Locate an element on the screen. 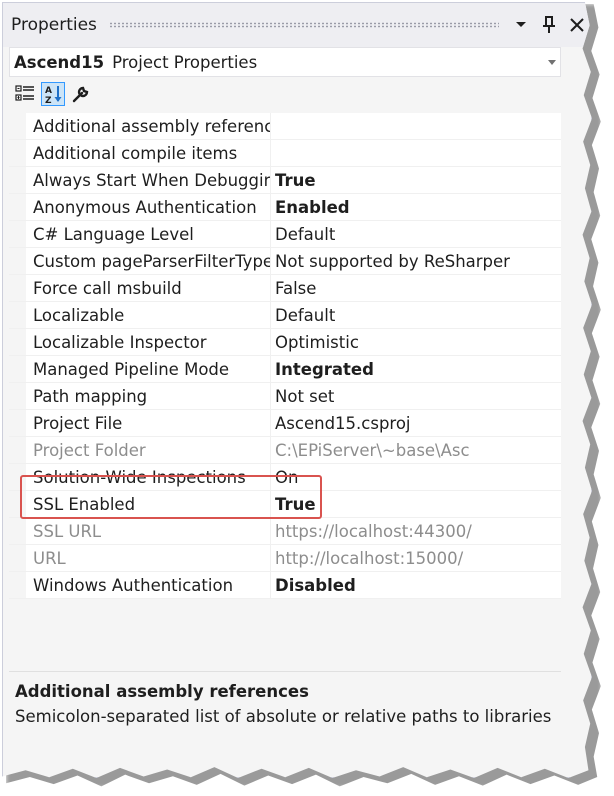 The height and width of the screenshot is (796, 614). title-bar: Properties is located at coordinates (297, 25).